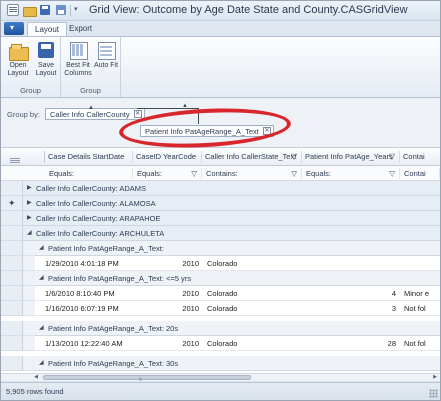 The image size is (441, 401). Describe the element at coordinates (106, 65) in the screenshot. I see `auto-fit-label: Auto Fit` at that location.